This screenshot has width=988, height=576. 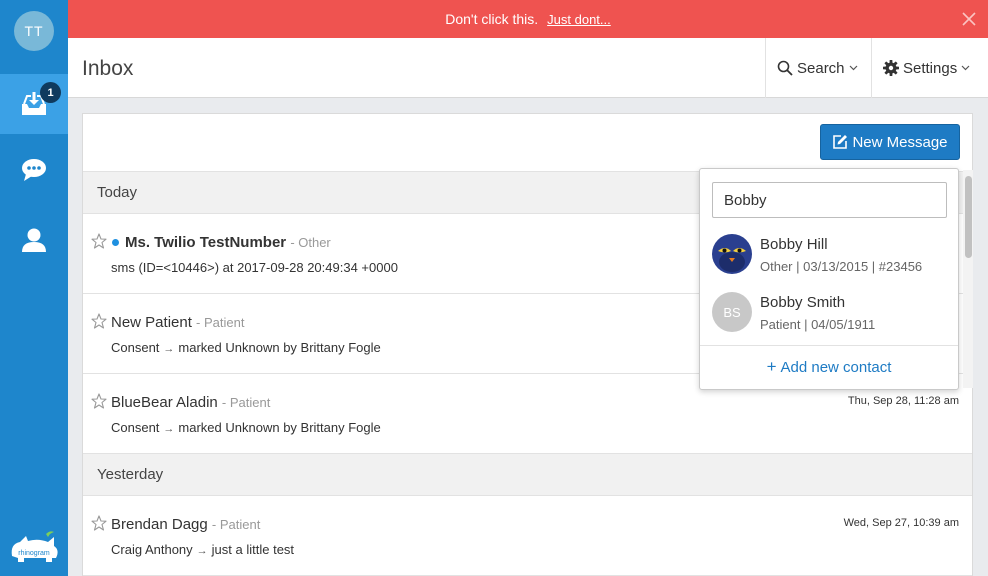 I want to click on contact-name: Bobby Hill, so click(x=794, y=244).